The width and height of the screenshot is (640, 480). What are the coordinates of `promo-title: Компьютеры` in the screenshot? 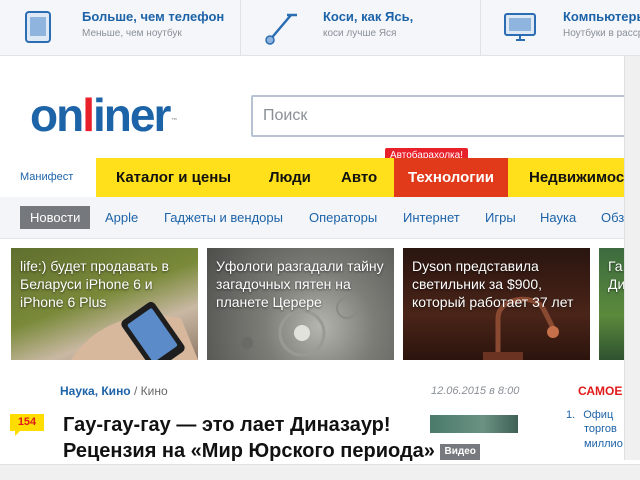 It's located at (601, 16).